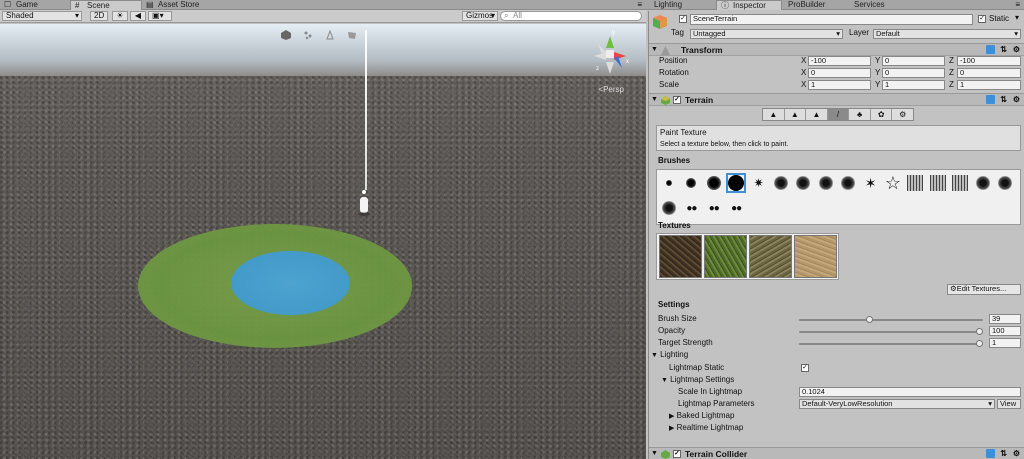  Describe the element at coordinates (893, 183) in the screenshot. I see `brush-option: ☆` at that location.